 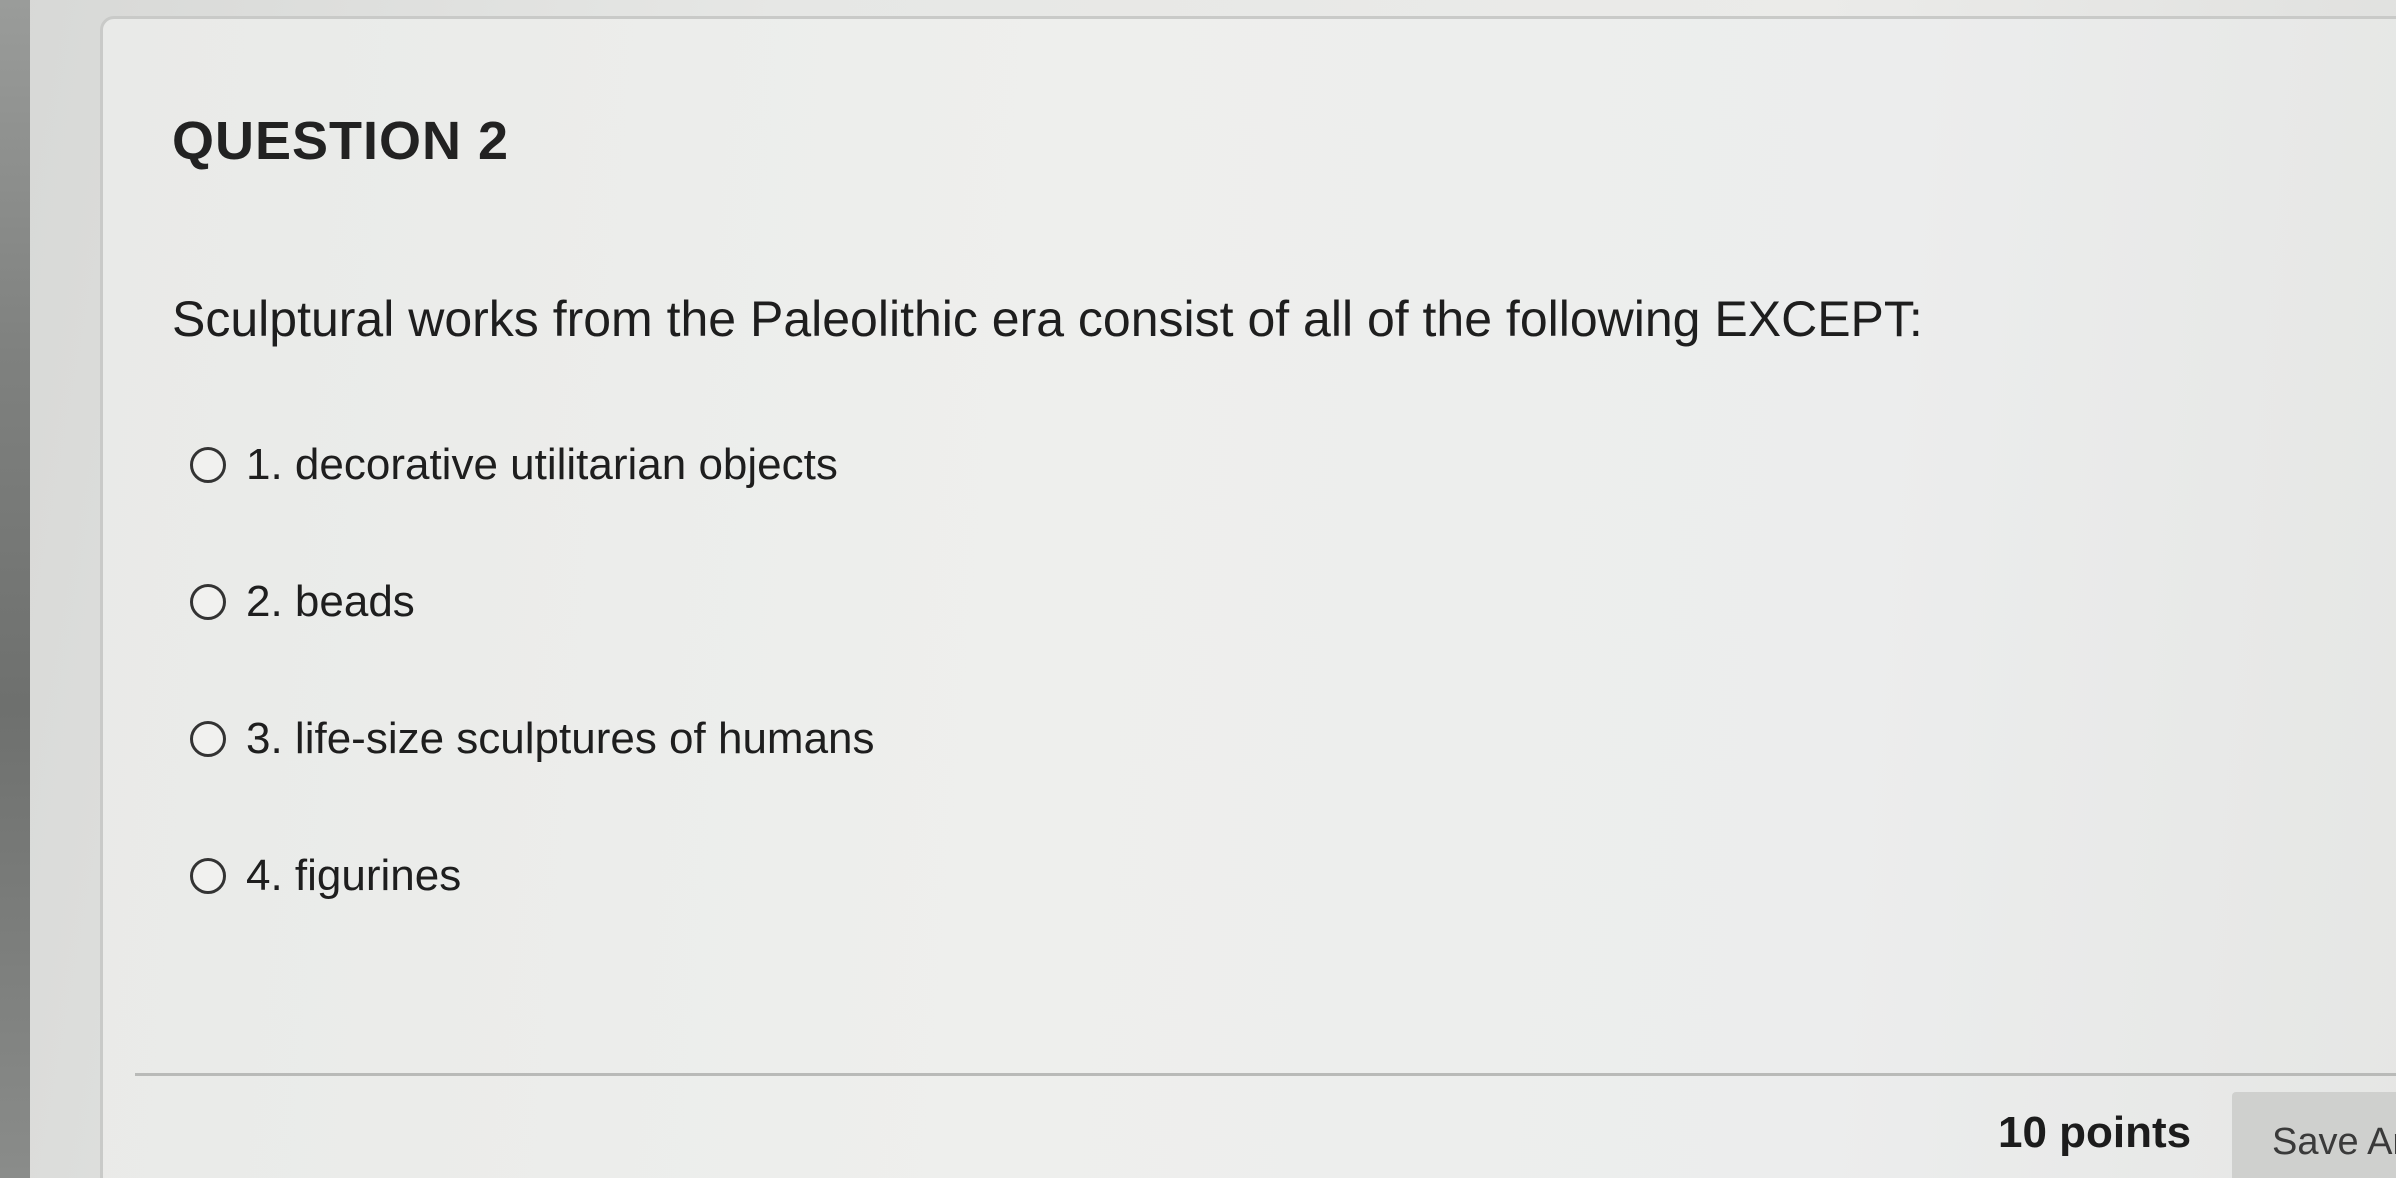 What do you see at coordinates (560, 738) in the screenshot?
I see `answer-option-label: 3. life-size sculptures of humans` at bounding box center [560, 738].